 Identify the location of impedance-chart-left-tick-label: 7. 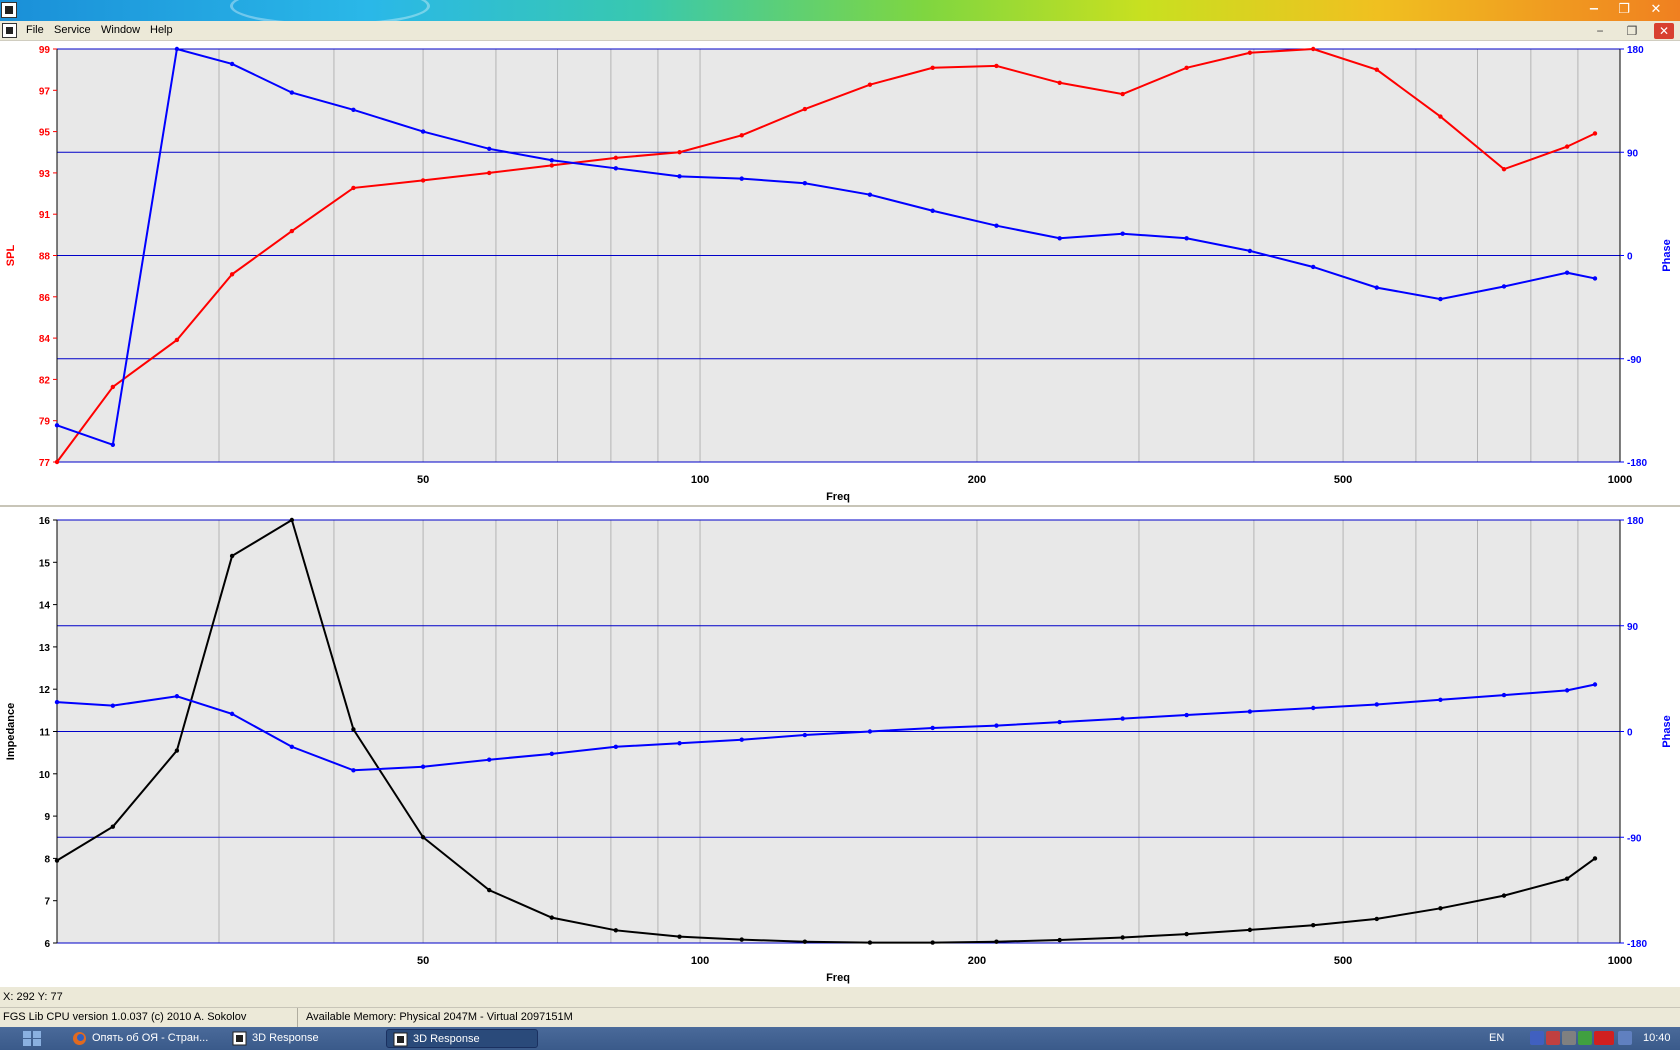
(47, 902).